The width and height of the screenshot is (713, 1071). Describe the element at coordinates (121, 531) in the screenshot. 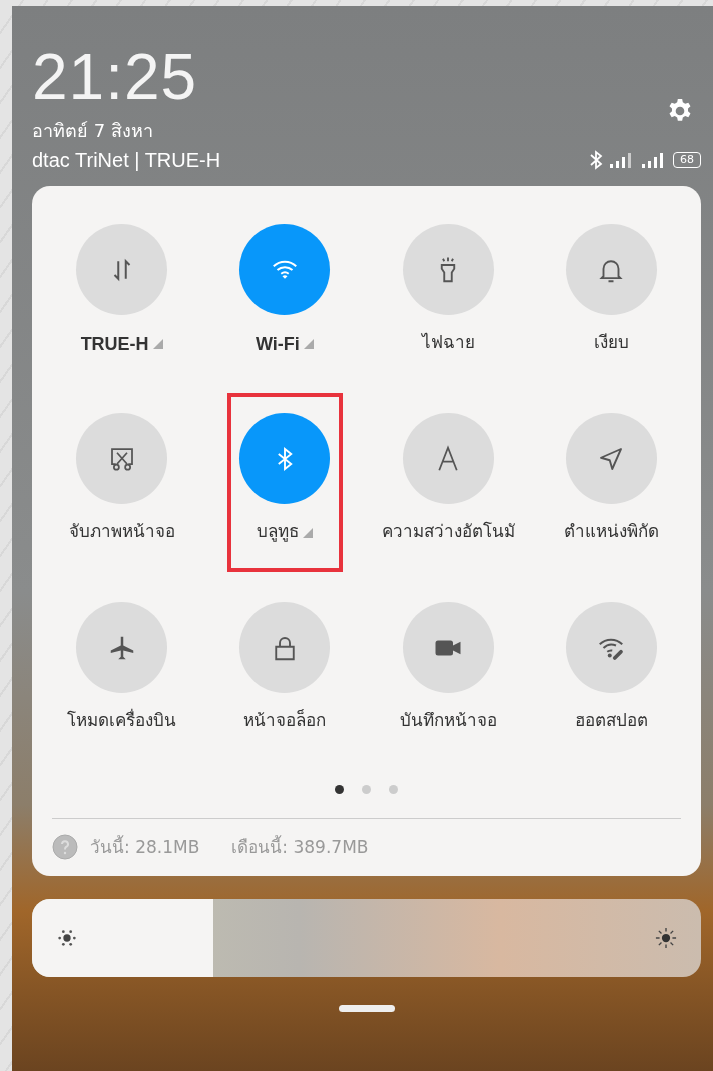

I see `tile-label: จับภาพหน้าจอ` at that location.